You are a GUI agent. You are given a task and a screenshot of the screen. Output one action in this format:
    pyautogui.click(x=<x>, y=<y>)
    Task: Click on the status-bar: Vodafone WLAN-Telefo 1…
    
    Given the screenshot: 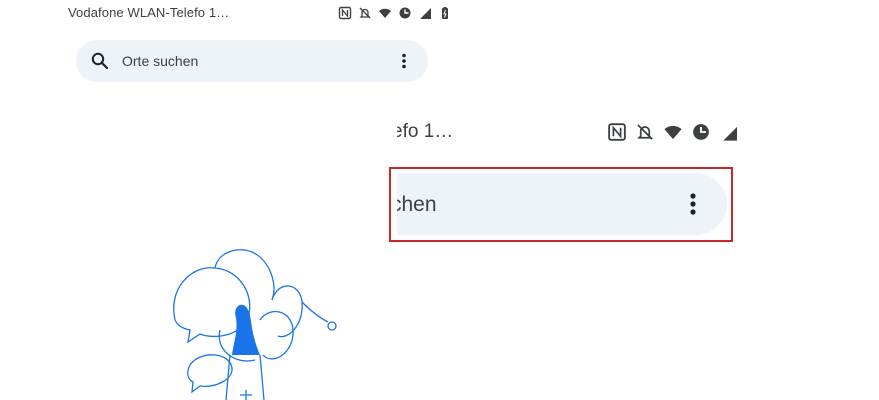 What is the action you would take?
    pyautogui.click(x=258, y=13)
    